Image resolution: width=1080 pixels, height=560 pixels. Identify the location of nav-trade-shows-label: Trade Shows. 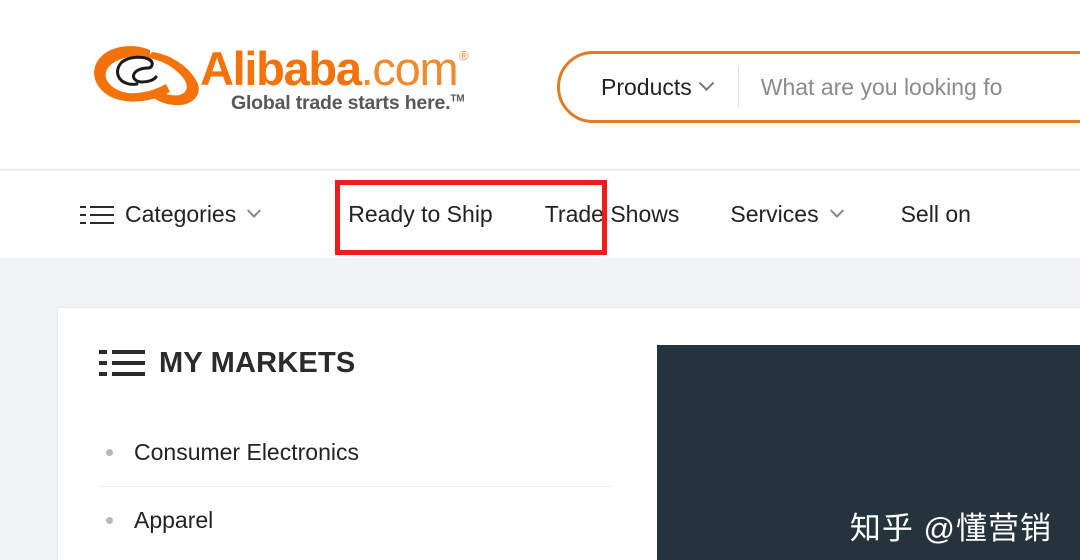
(612, 214).